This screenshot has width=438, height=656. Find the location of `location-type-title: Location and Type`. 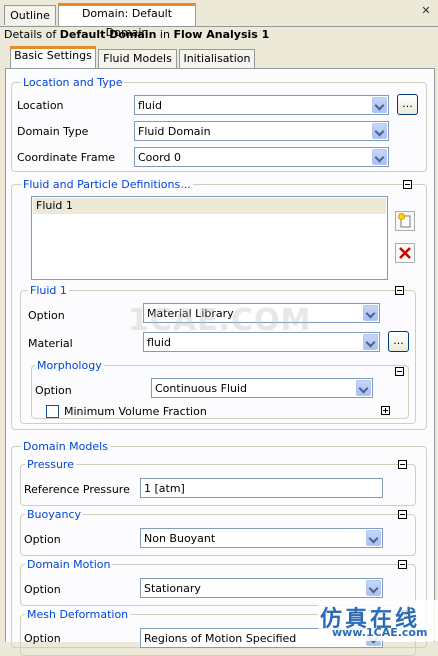

location-type-title: Location and Type is located at coordinates (73, 82).